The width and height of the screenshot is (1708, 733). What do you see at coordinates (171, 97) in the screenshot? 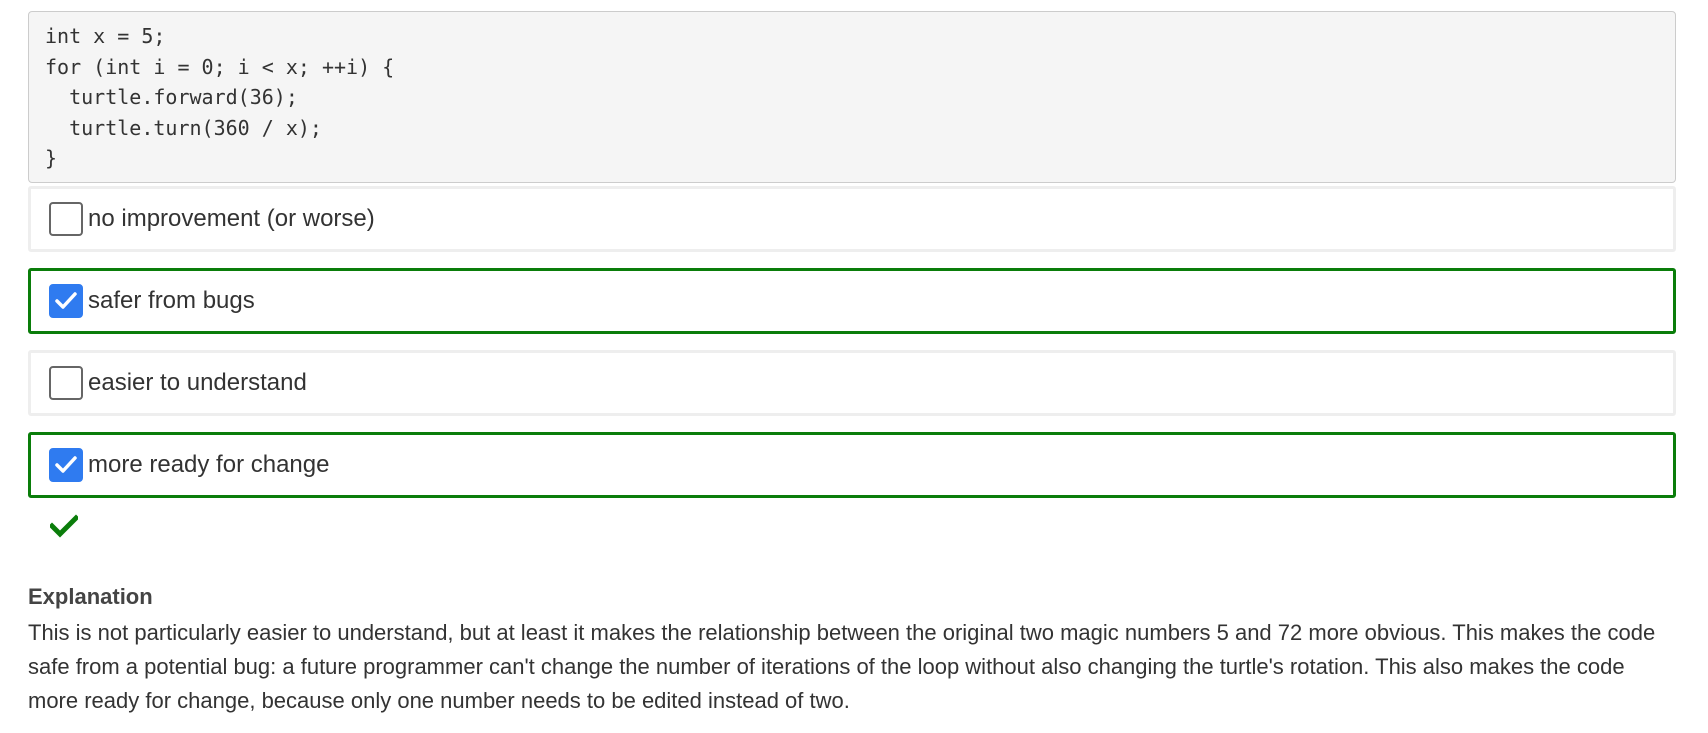
I see `code-line: turtle.forward(36);` at bounding box center [171, 97].